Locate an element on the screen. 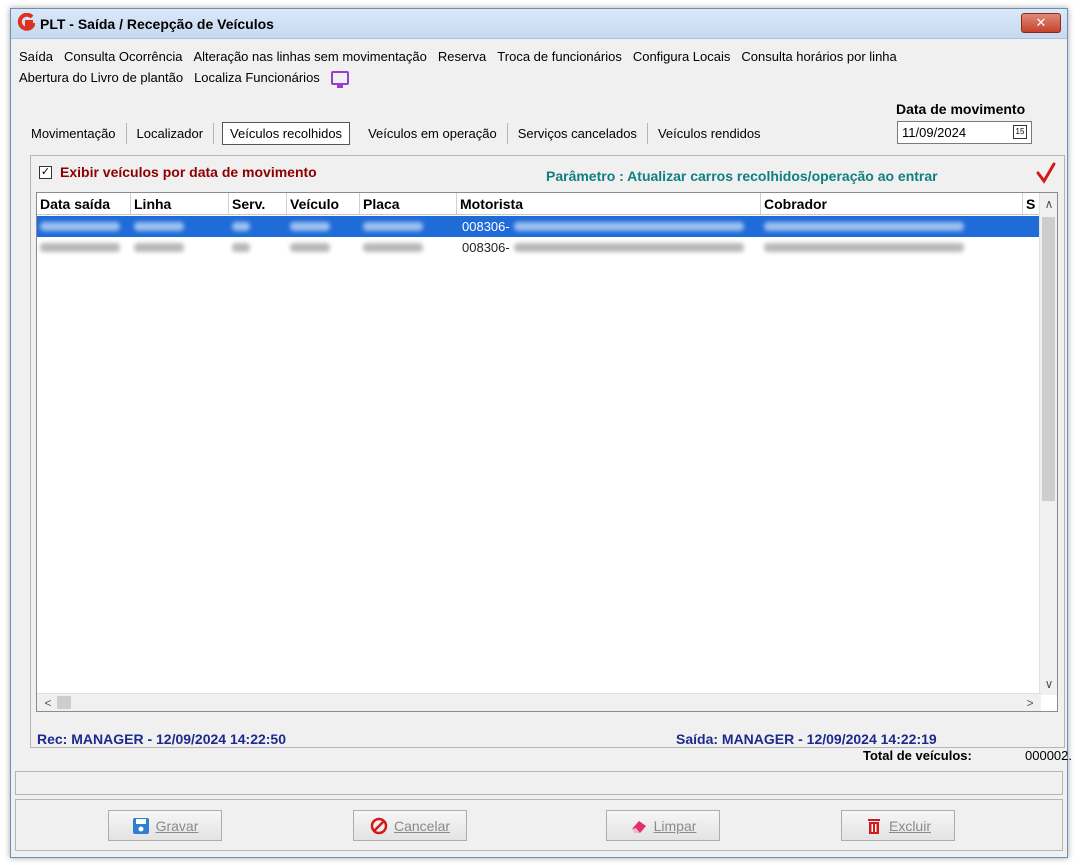 The width and height of the screenshot is (1081, 865). filter-row: ✓ Exibir veículos por data de movimento is located at coordinates (178, 172).